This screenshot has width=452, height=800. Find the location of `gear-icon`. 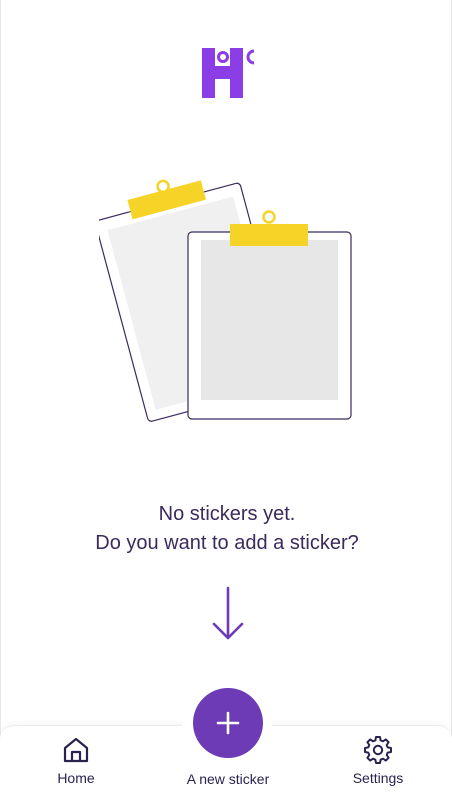

gear-icon is located at coordinates (378, 750).